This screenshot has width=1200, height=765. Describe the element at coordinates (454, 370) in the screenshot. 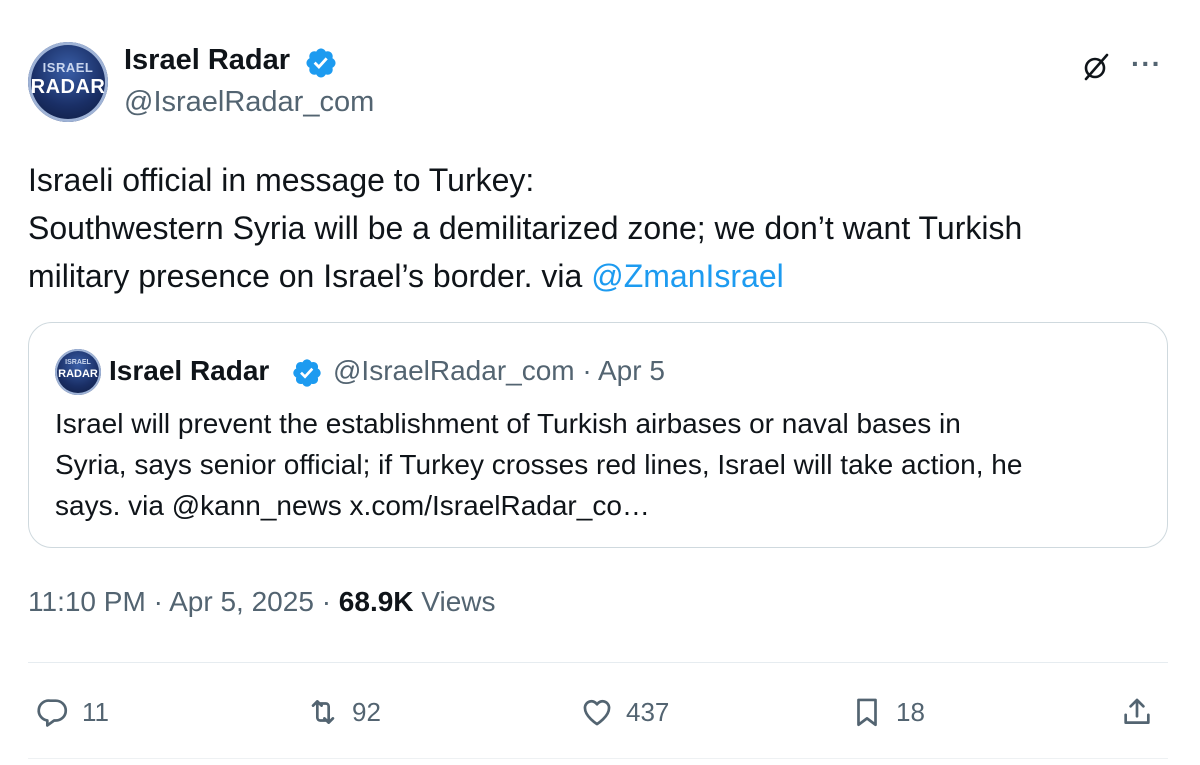

I see `quoted-author-handle: @IsraelRadar_com` at that location.